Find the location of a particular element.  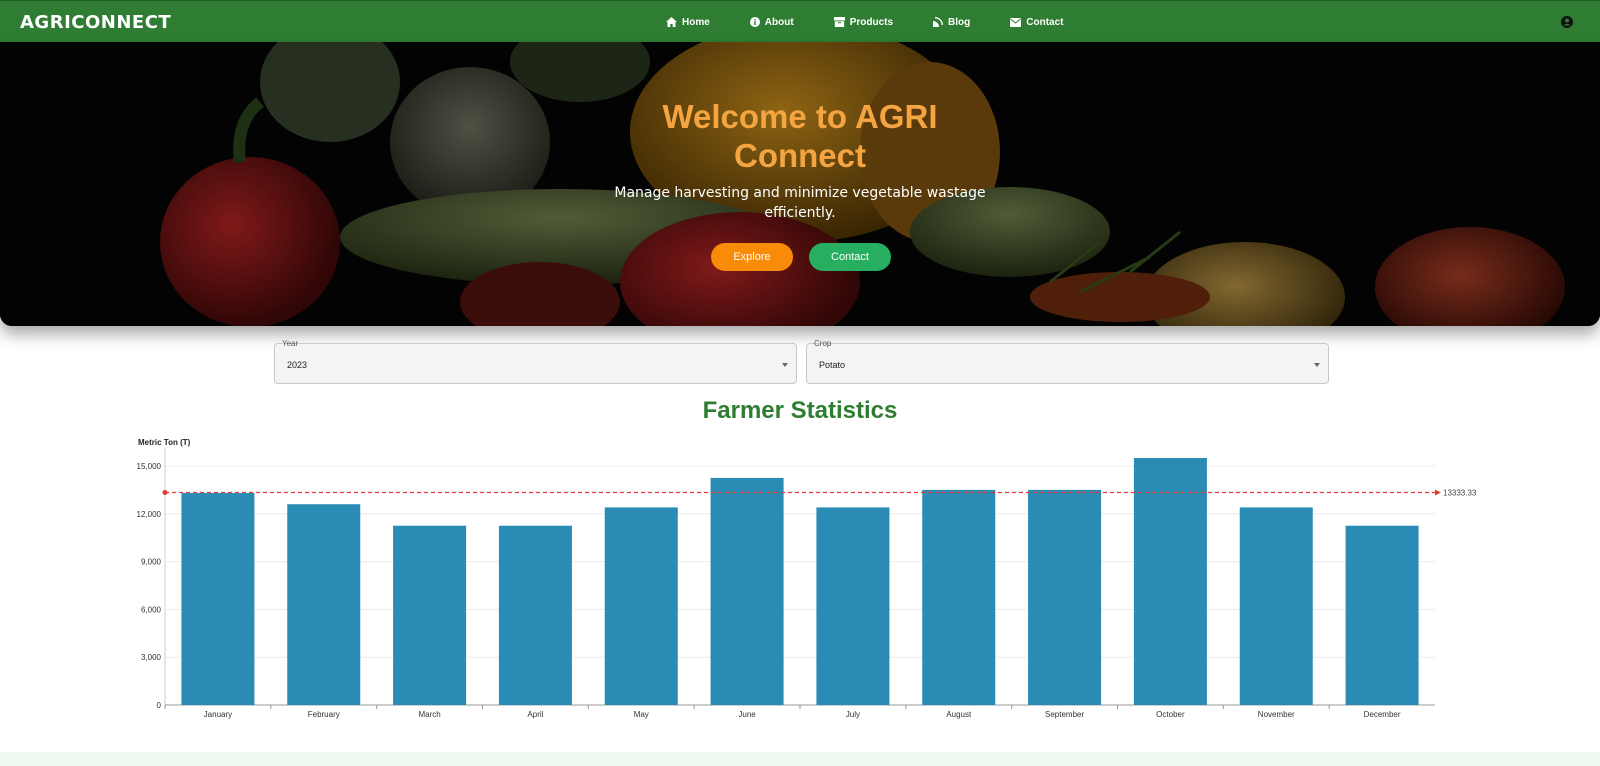

nav-about-label: About is located at coordinates (779, 22).